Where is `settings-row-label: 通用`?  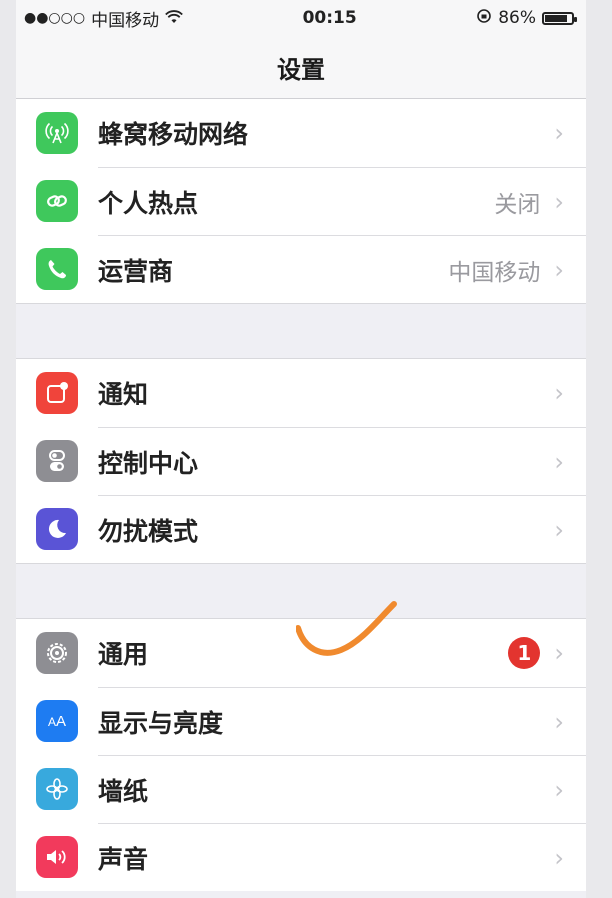 settings-row-label: 通用 is located at coordinates (123, 654).